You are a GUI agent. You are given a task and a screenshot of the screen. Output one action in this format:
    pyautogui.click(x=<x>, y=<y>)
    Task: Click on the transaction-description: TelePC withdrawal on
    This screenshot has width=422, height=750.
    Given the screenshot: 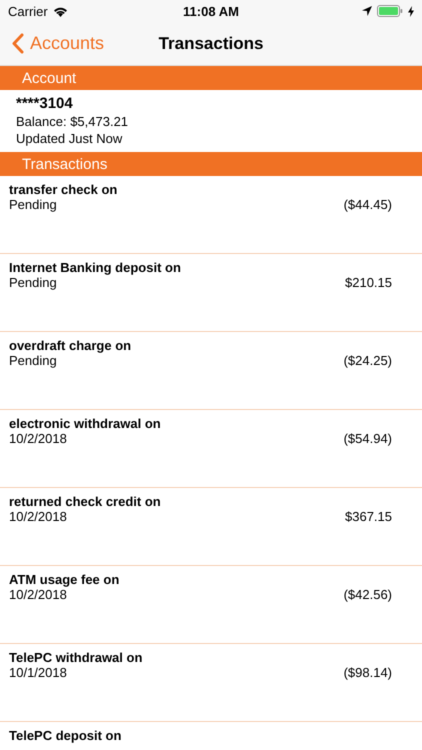 What is the action you would take?
    pyautogui.click(x=76, y=657)
    